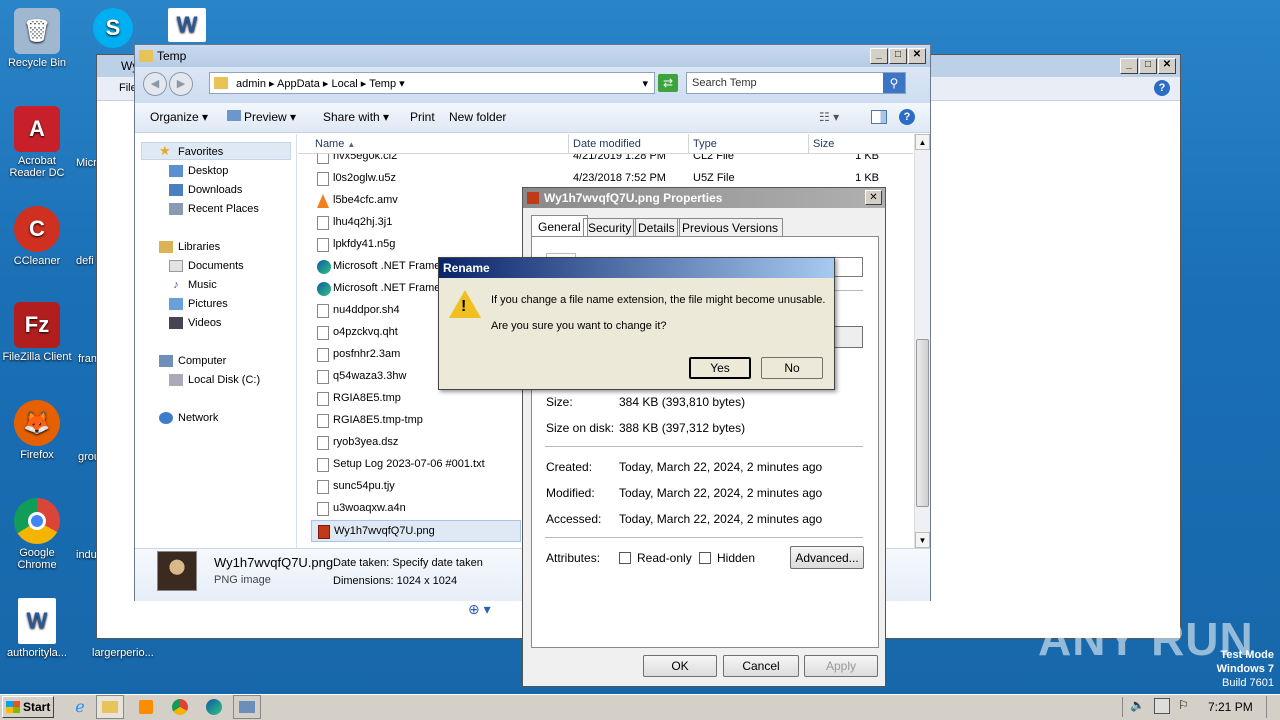 The image size is (1280, 720). Describe the element at coordinates (187, 26) in the screenshot. I see `desktop-icon-word: W` at that location.